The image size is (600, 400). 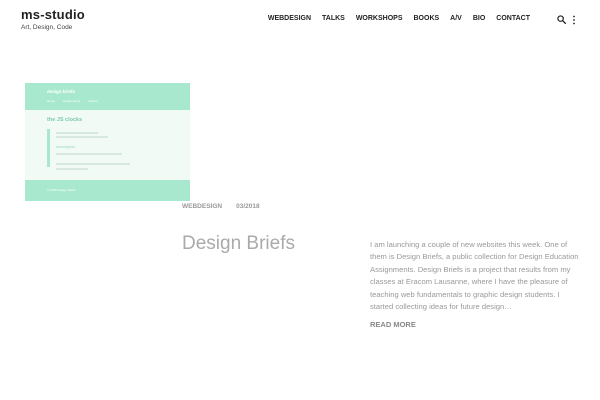 What do you see at coordinates (333, 18) in the screenshot?
I see `nav-item-talks: TALKS` at bounding box center [333, 18].